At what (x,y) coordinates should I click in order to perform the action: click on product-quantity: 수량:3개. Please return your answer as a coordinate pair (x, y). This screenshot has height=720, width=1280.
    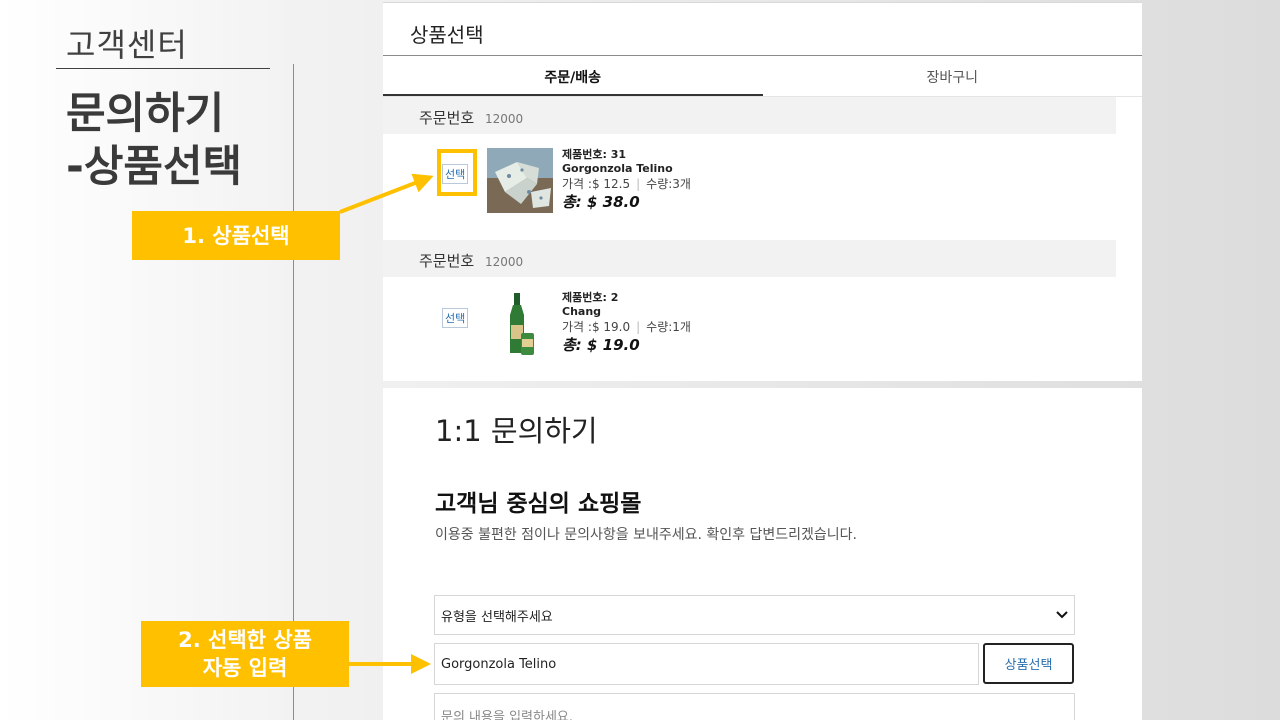
    Looking at the image, I should click on (668, 184).